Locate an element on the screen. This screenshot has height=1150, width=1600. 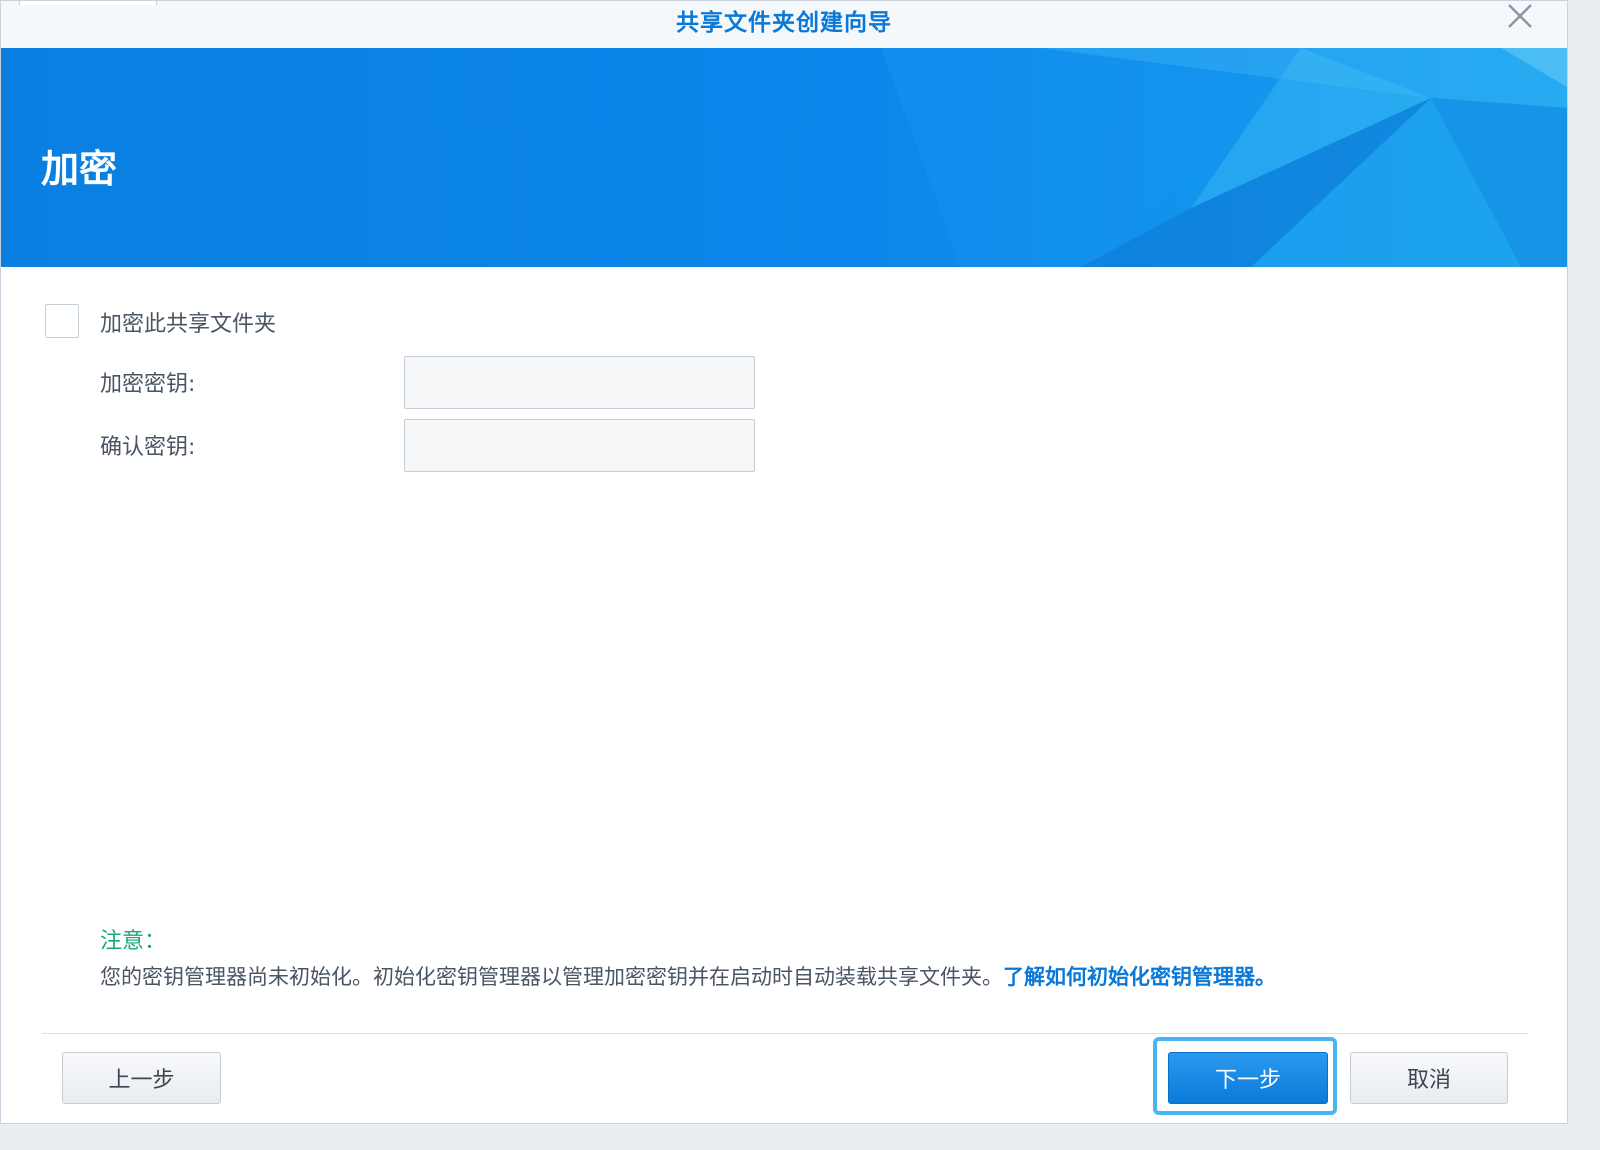
confirm-key-label: 确认密钥: is located at coordinates (148, 447).